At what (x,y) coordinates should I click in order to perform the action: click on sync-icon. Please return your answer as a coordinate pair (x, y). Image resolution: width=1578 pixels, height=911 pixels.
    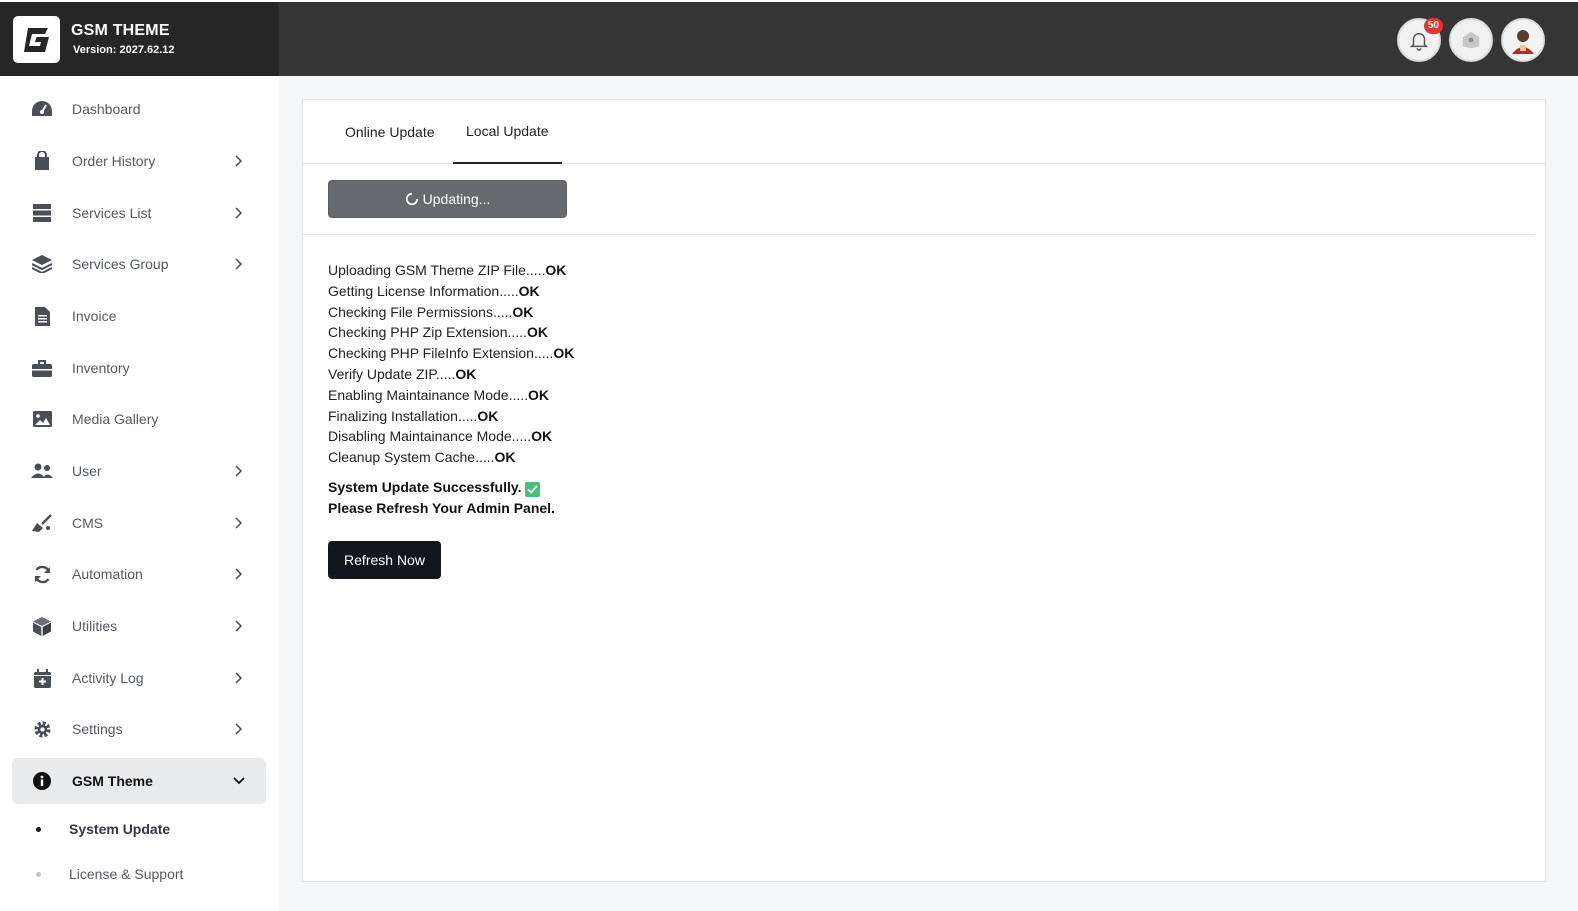
    Looking at the image, I should click on (42, 574).